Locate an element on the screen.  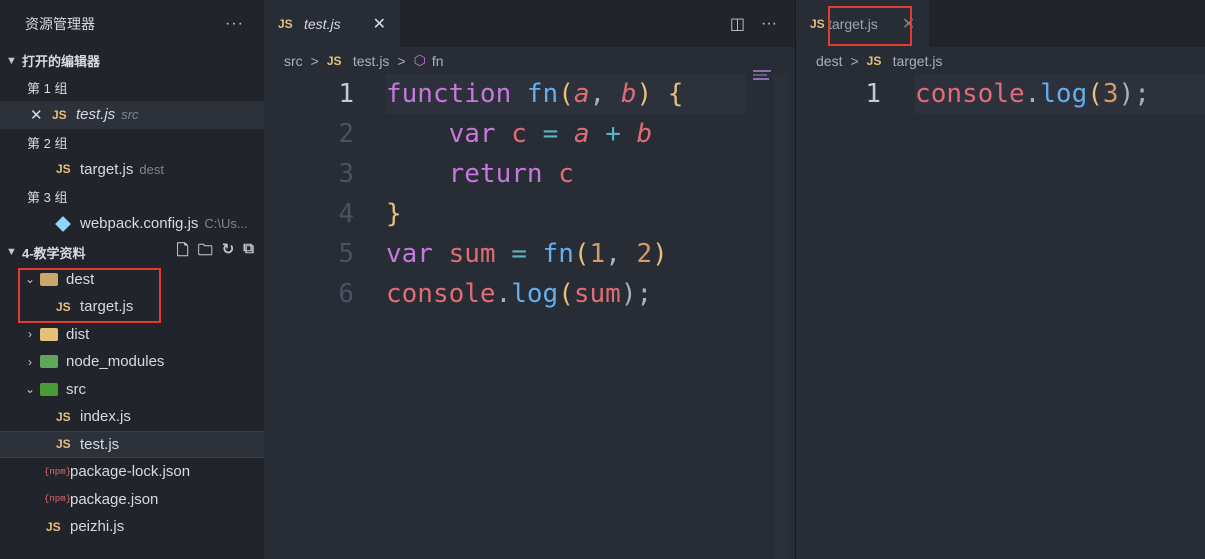
tree-item-label: package-lock.json is located at coordinates (130, 472).